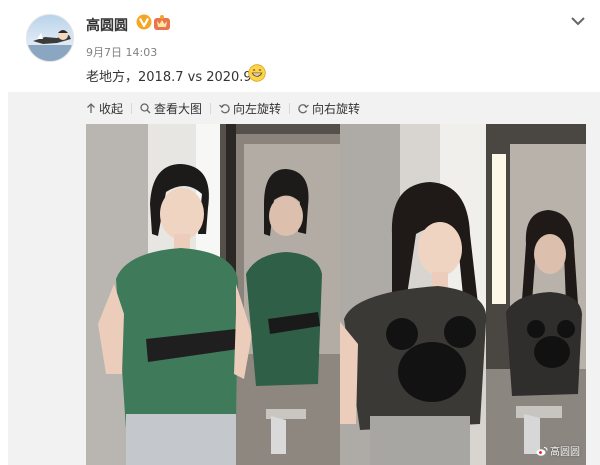  Describe the element at coordinates (178, 108) in the screenshot. I see `view-large-label: 查看大图` at that location.